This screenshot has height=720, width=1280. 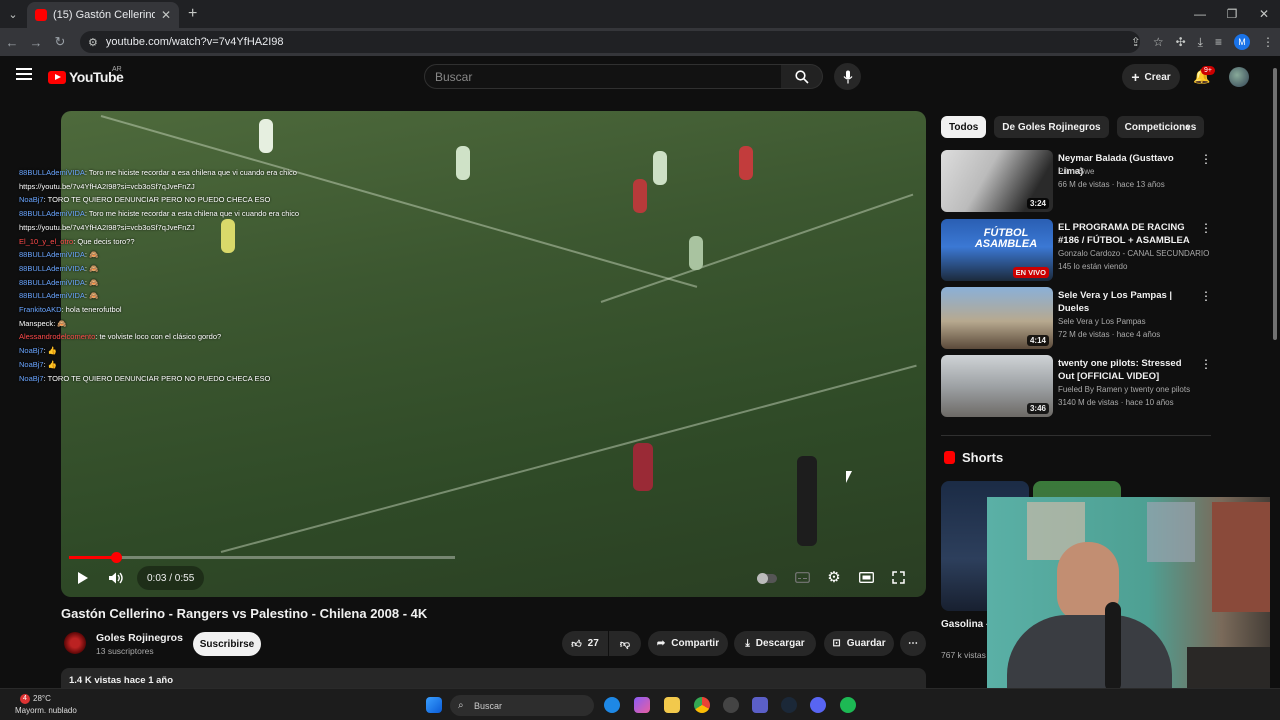 What do you see at coordinates (731, 705) in the screenshot?
I see `obs-icon` at bounding box center [731, 705].